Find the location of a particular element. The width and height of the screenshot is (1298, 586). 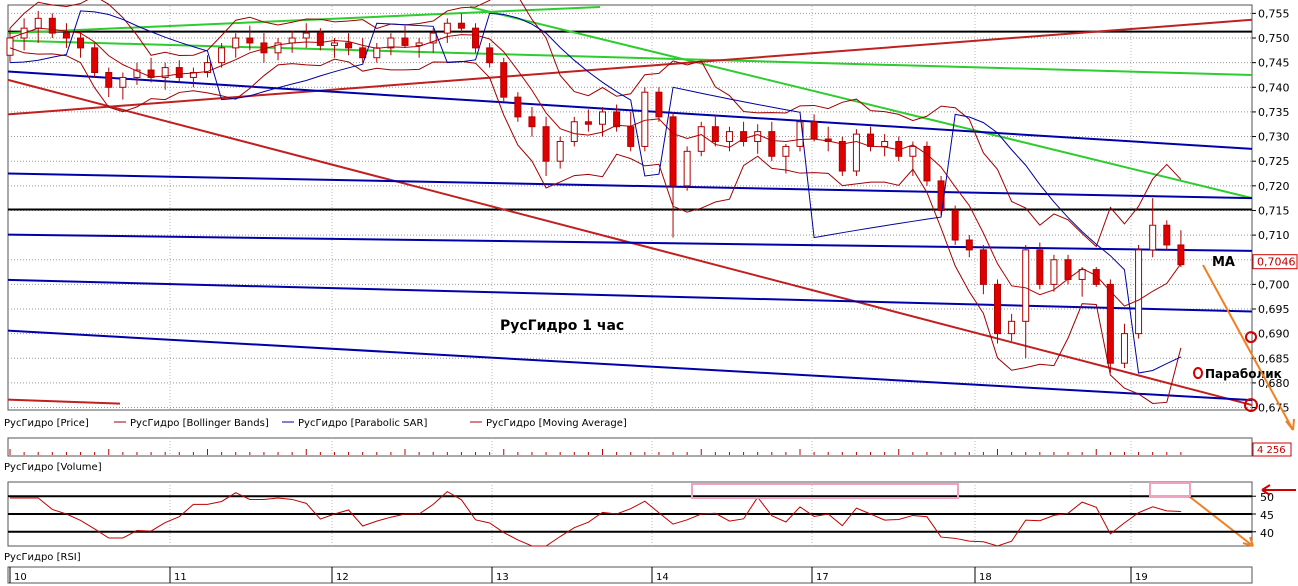

legend-item: РусГидро [Bollinger Bands] is located at coordinates (199, 423).